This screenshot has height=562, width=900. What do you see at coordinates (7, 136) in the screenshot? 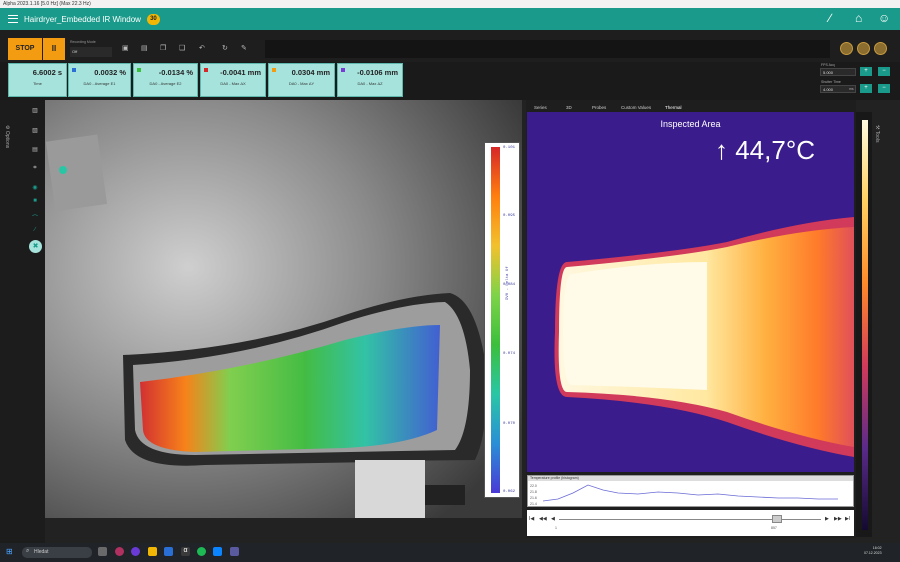
I see `options-label: ⚙ Options` at bounding box center [7, 136].